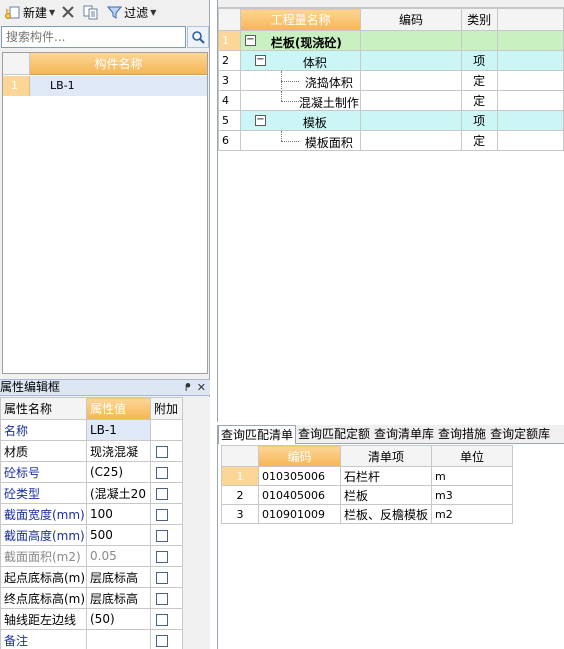 The height and width of the screenshot is (649, 564). Describe the element at coordinates (43, 408) in the screenshot. I see `column-header-property-name: 属性名称` at that location.